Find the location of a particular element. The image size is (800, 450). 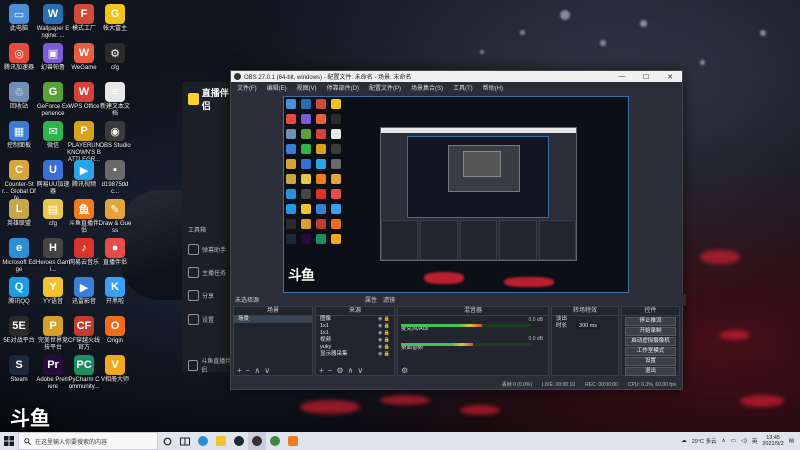

desktop-icon: ▦ 控制面板 is located at coordinates (19, 135).